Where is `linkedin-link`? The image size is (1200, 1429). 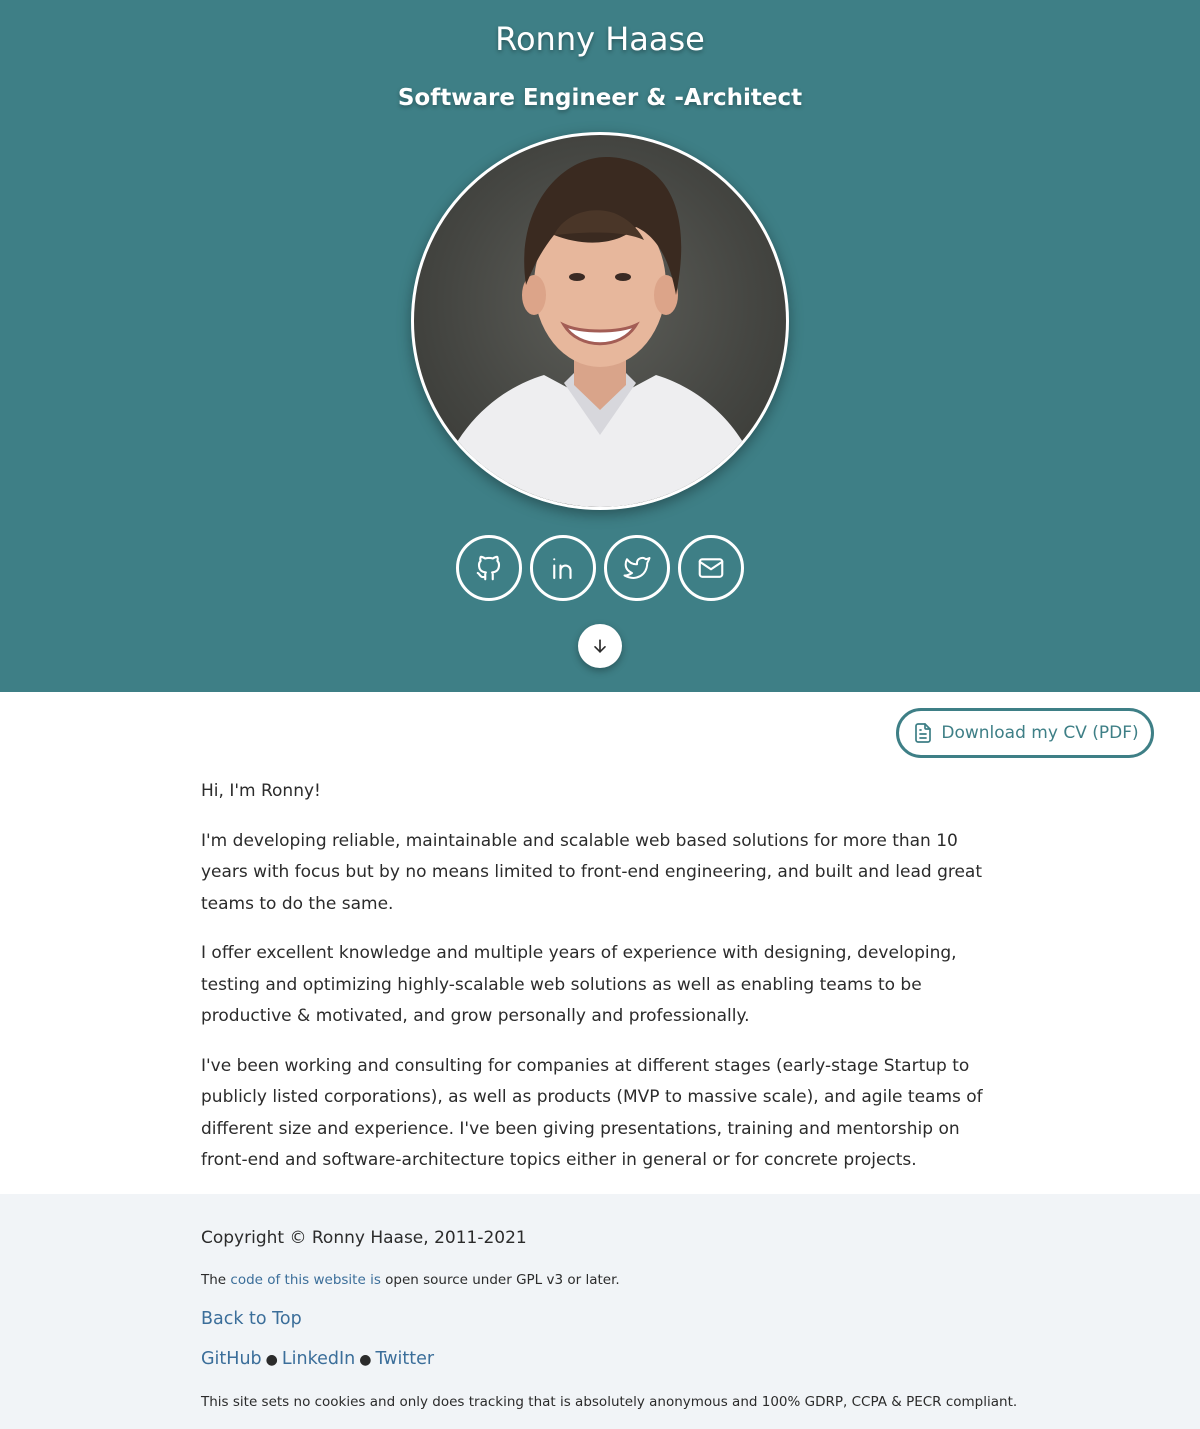 linkedin-link is located at coordinates (563, 568).